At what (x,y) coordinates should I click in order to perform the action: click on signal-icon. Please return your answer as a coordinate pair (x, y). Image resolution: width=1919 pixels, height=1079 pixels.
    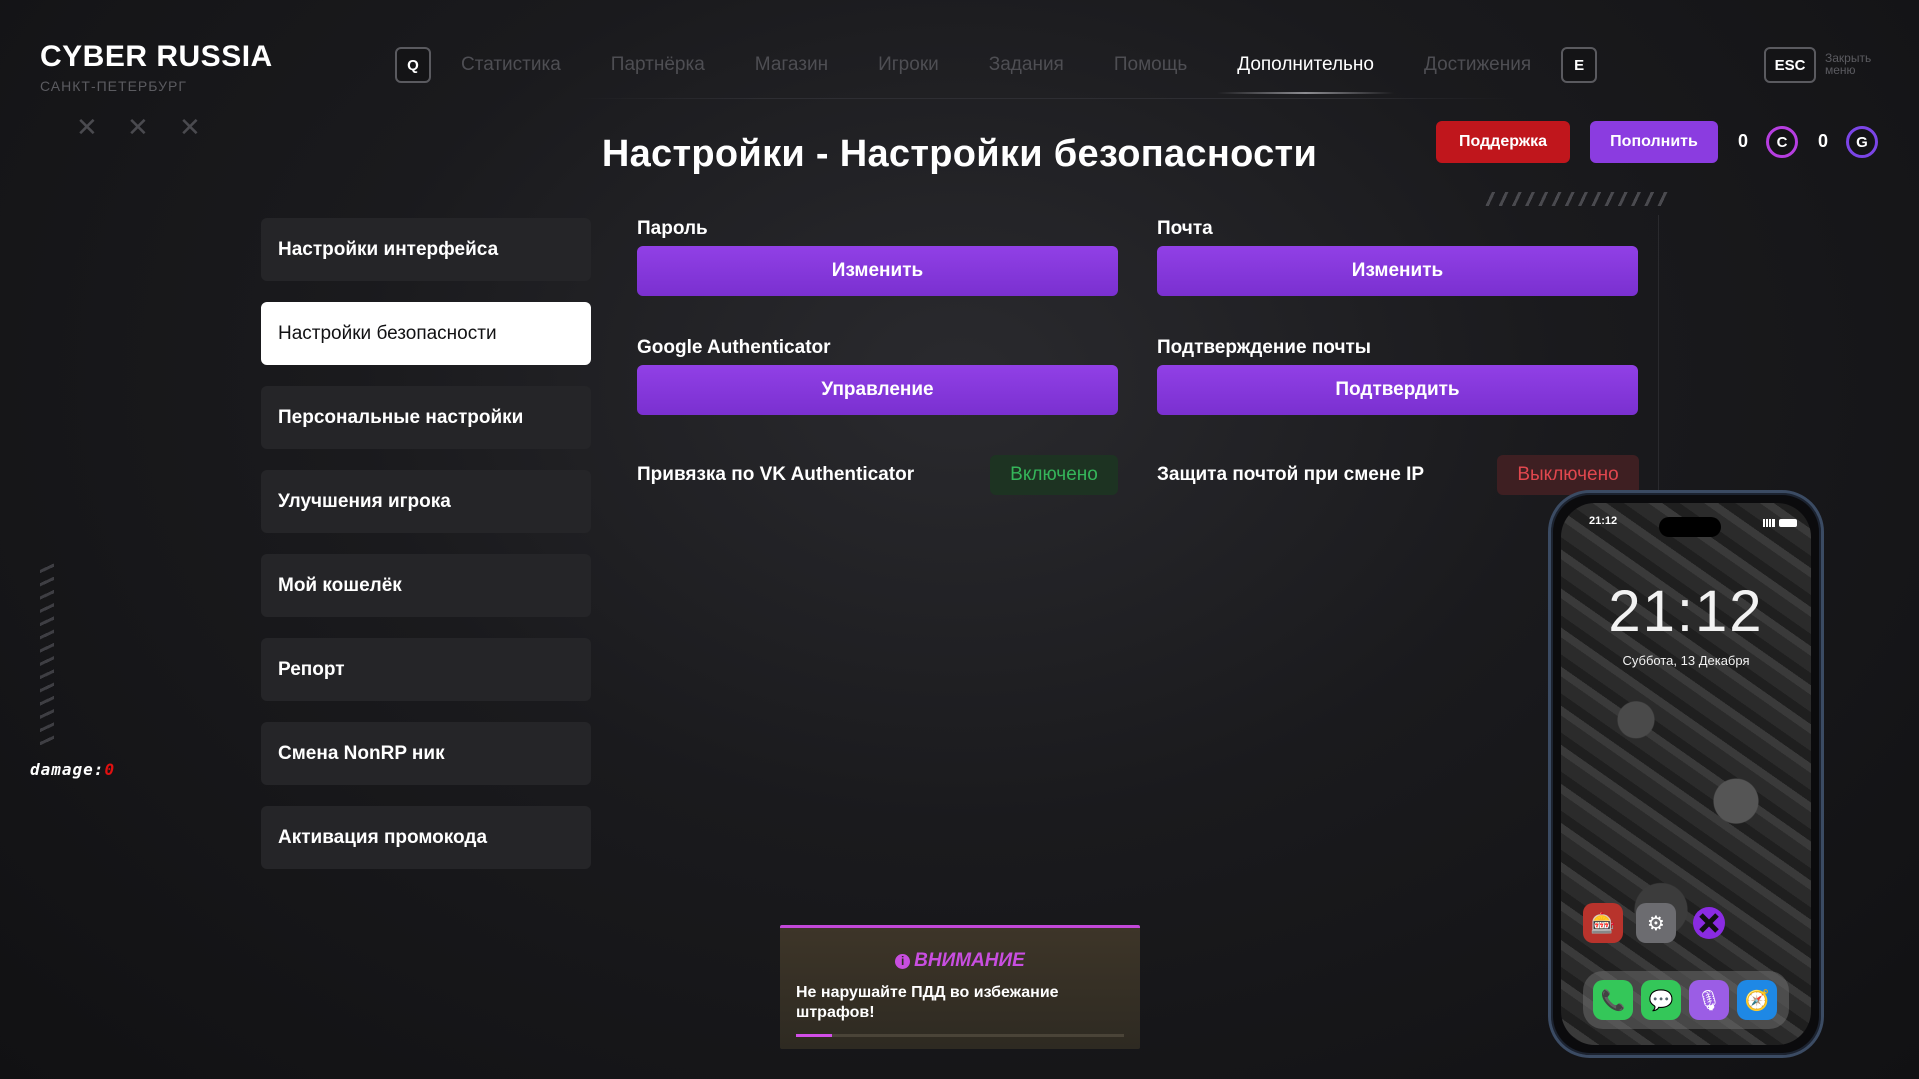
    Looking at the image, I should click on (1769, 523).